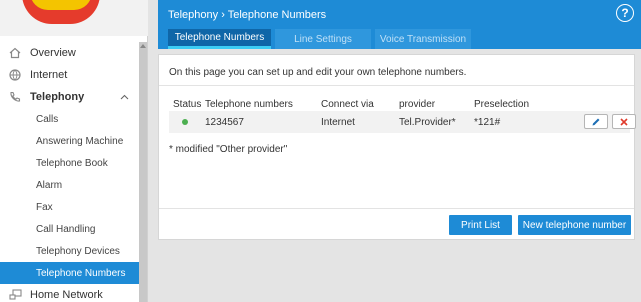 The image size is (641, 302). Describe the element at coordinates (417, 104) in the screenshot. I see `column-header-provider: provider` at that location.